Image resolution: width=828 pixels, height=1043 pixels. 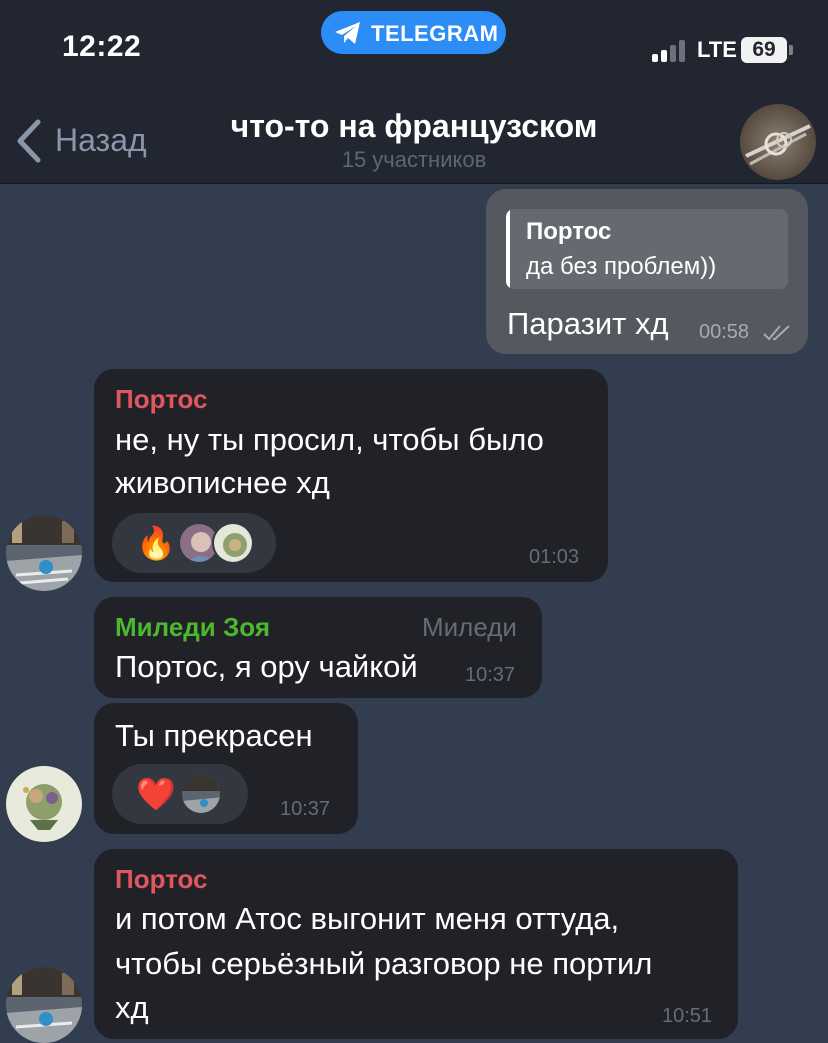 I want to click on message-time: 00:58, so click(x=724, y=332).